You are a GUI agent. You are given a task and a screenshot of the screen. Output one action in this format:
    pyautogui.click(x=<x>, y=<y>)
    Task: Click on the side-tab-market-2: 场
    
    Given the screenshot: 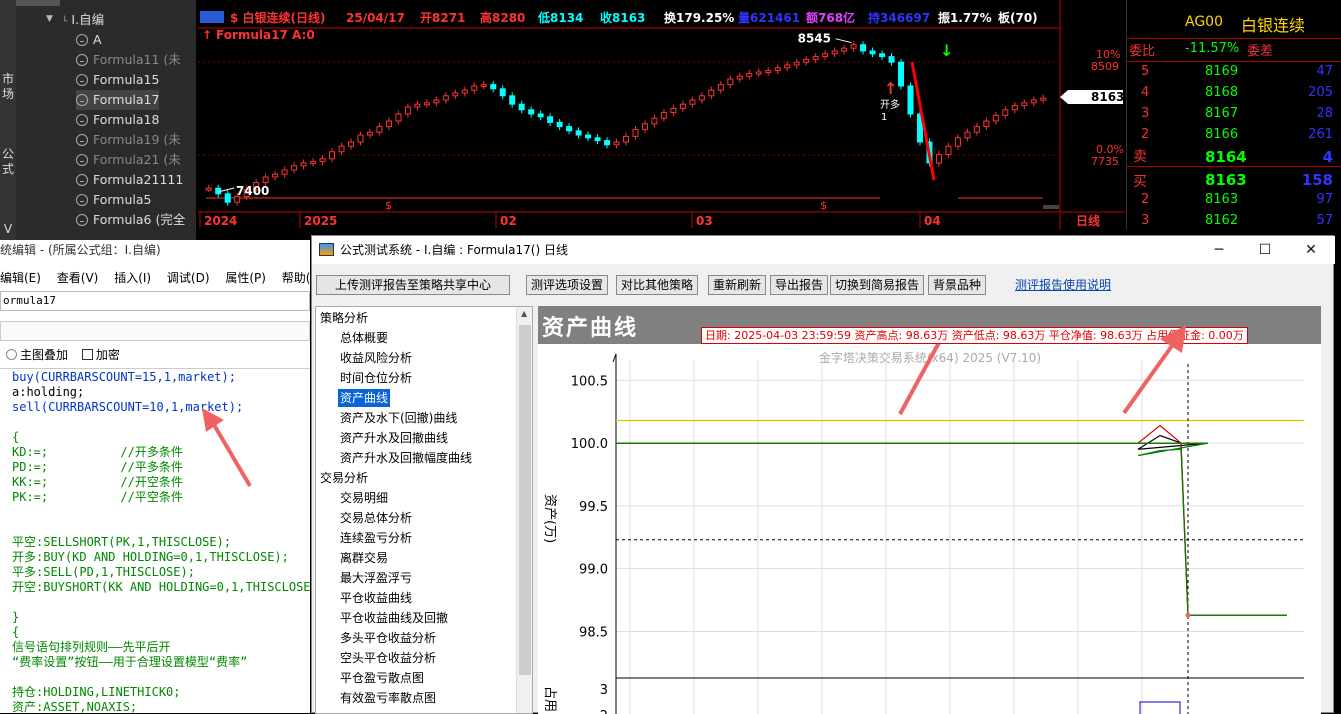 What is the action you would take?
    pyautogui.click(x=8, y=94)
    